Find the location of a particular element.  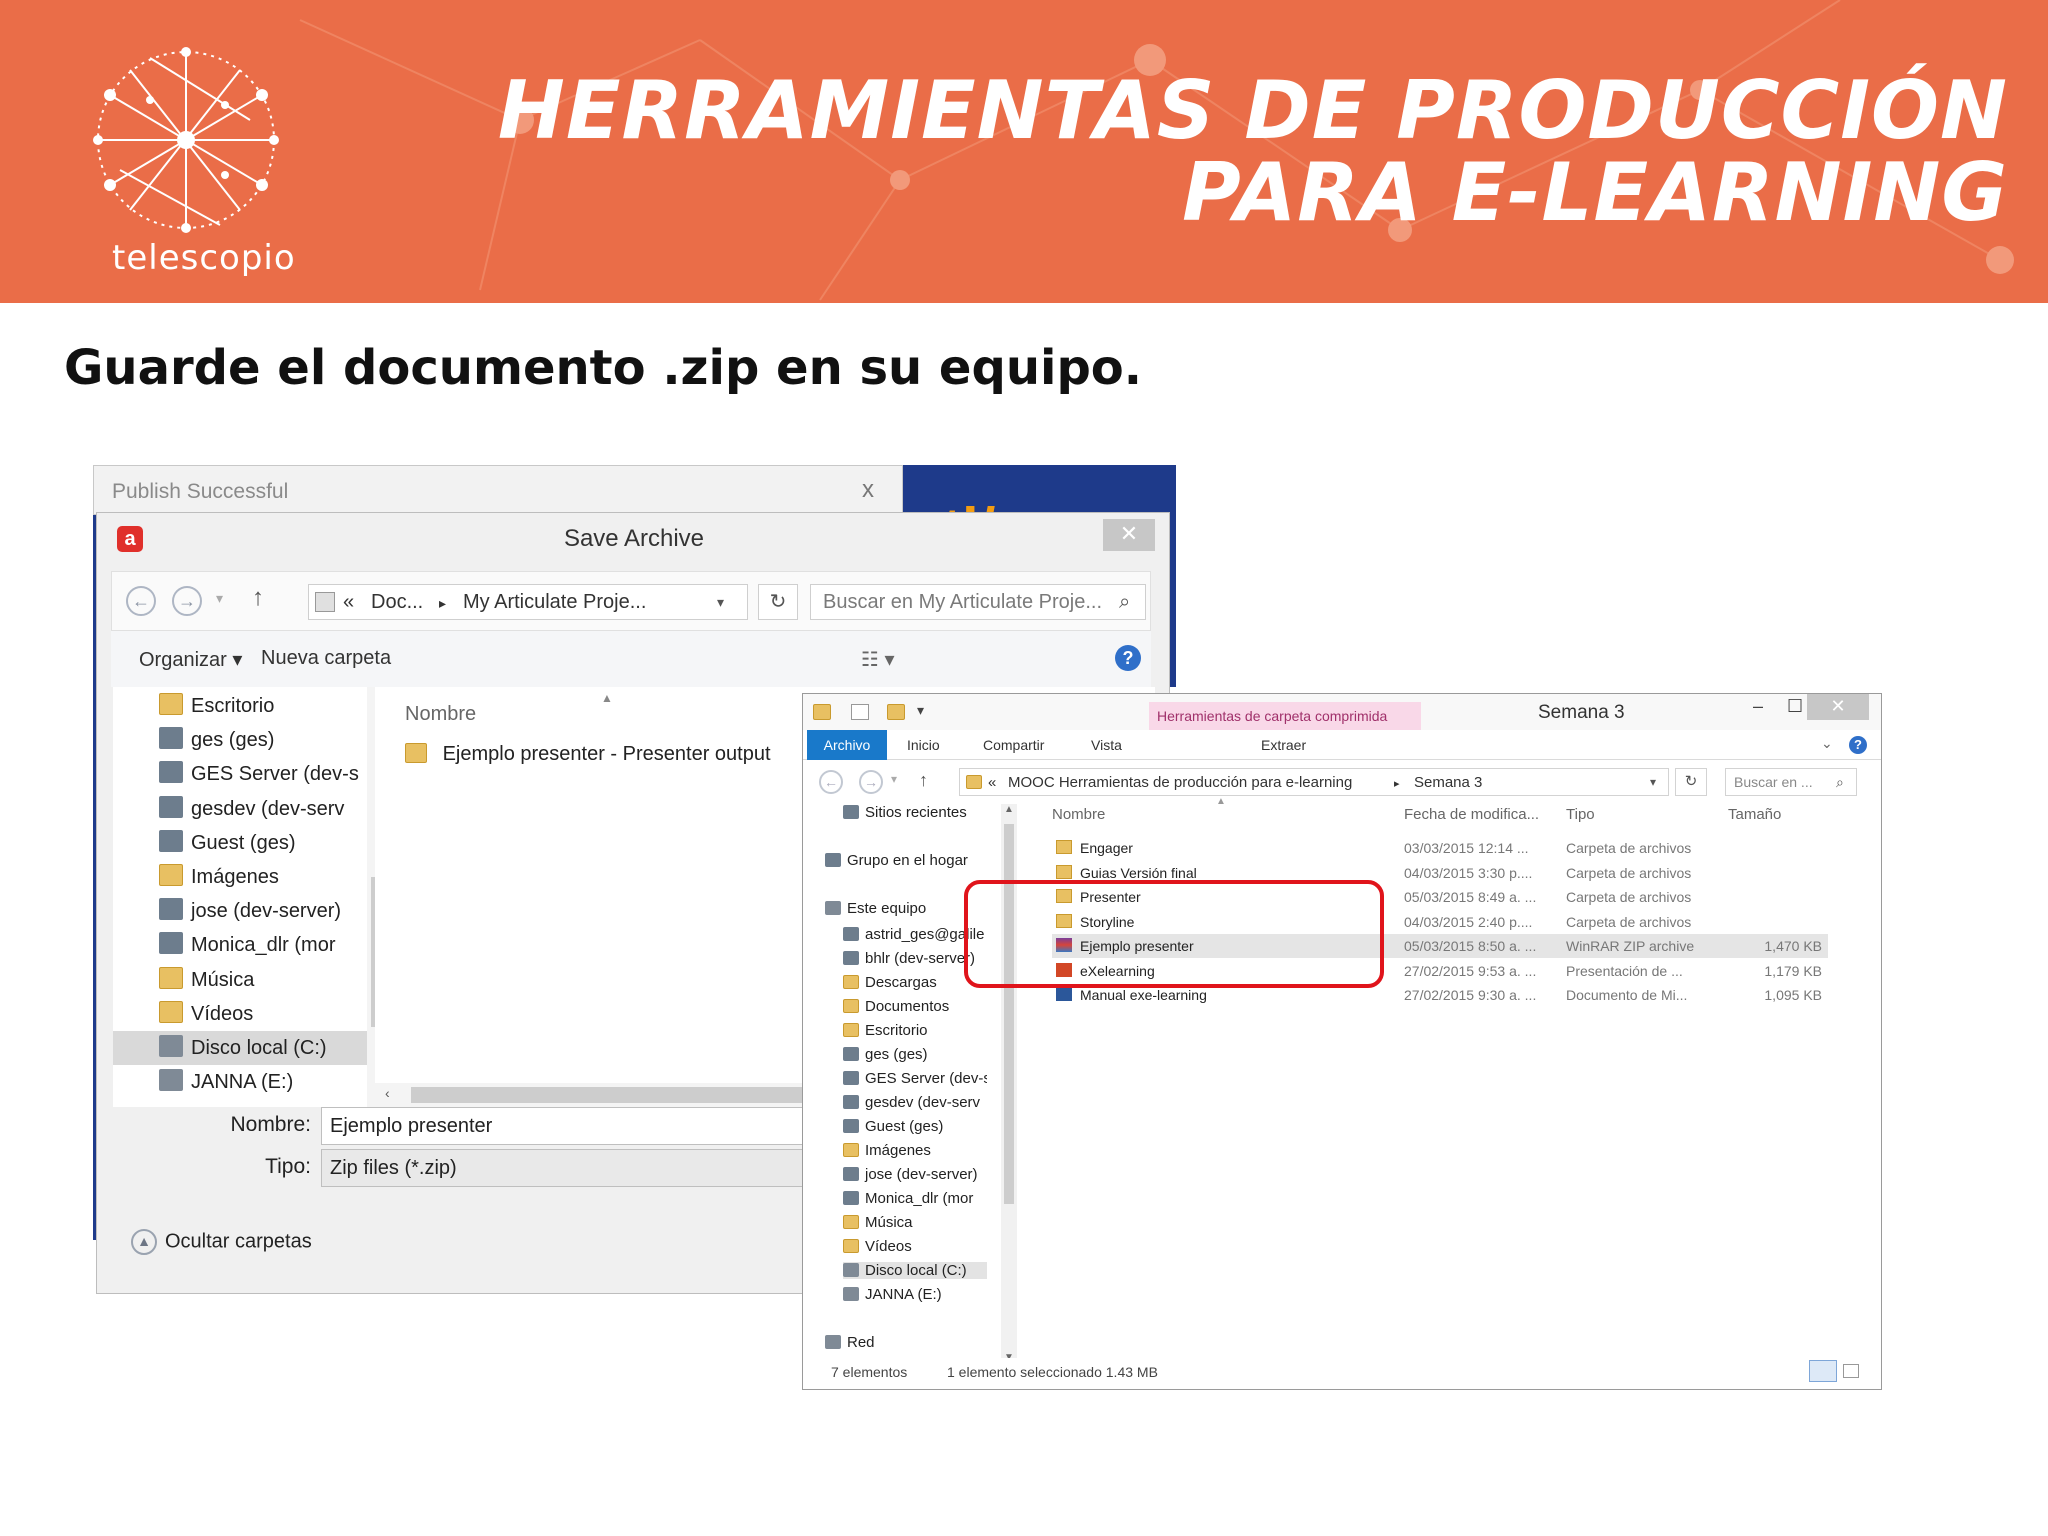

sidebar-item-label: ges (ges) is located at coordinates (896, 1054).